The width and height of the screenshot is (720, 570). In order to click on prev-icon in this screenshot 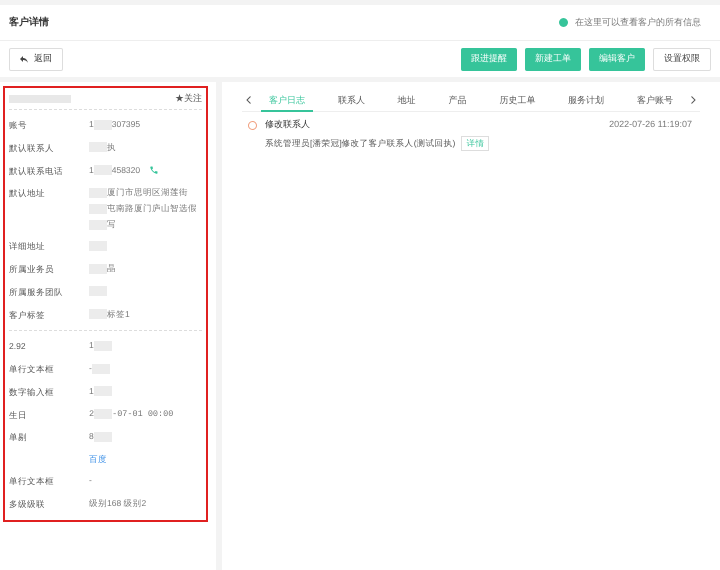, I will do `click(248, 100)`.